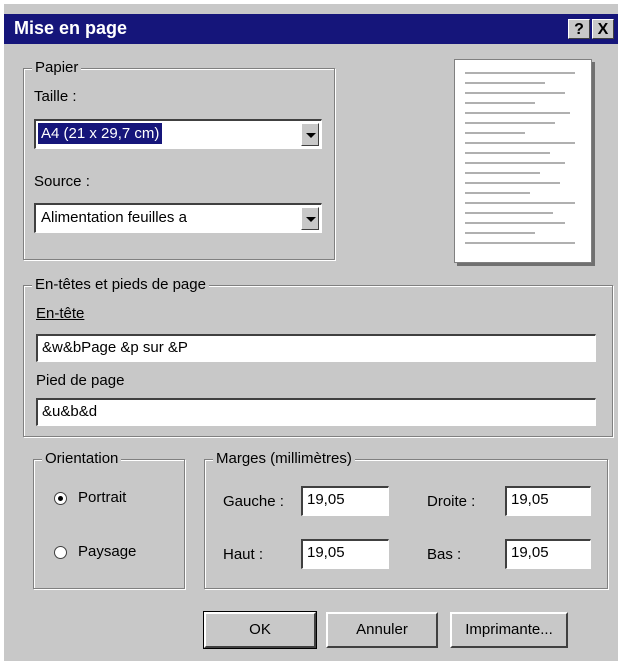 This screenshot has height=661, width=618. I want to click on source-select: Alimentation feuilles a, so click(178, 218).